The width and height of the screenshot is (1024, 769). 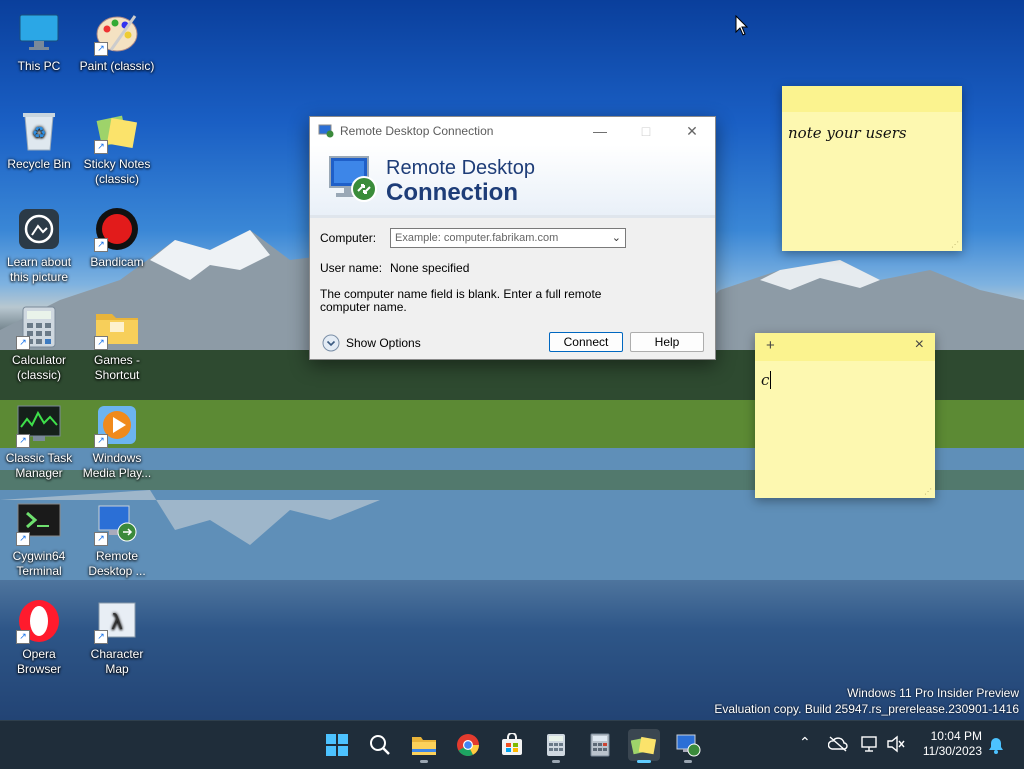 What do you see at coordinates (770, 345) in the screenshot?
I see `add-note-icon: +` at bounding box center [770, 345].